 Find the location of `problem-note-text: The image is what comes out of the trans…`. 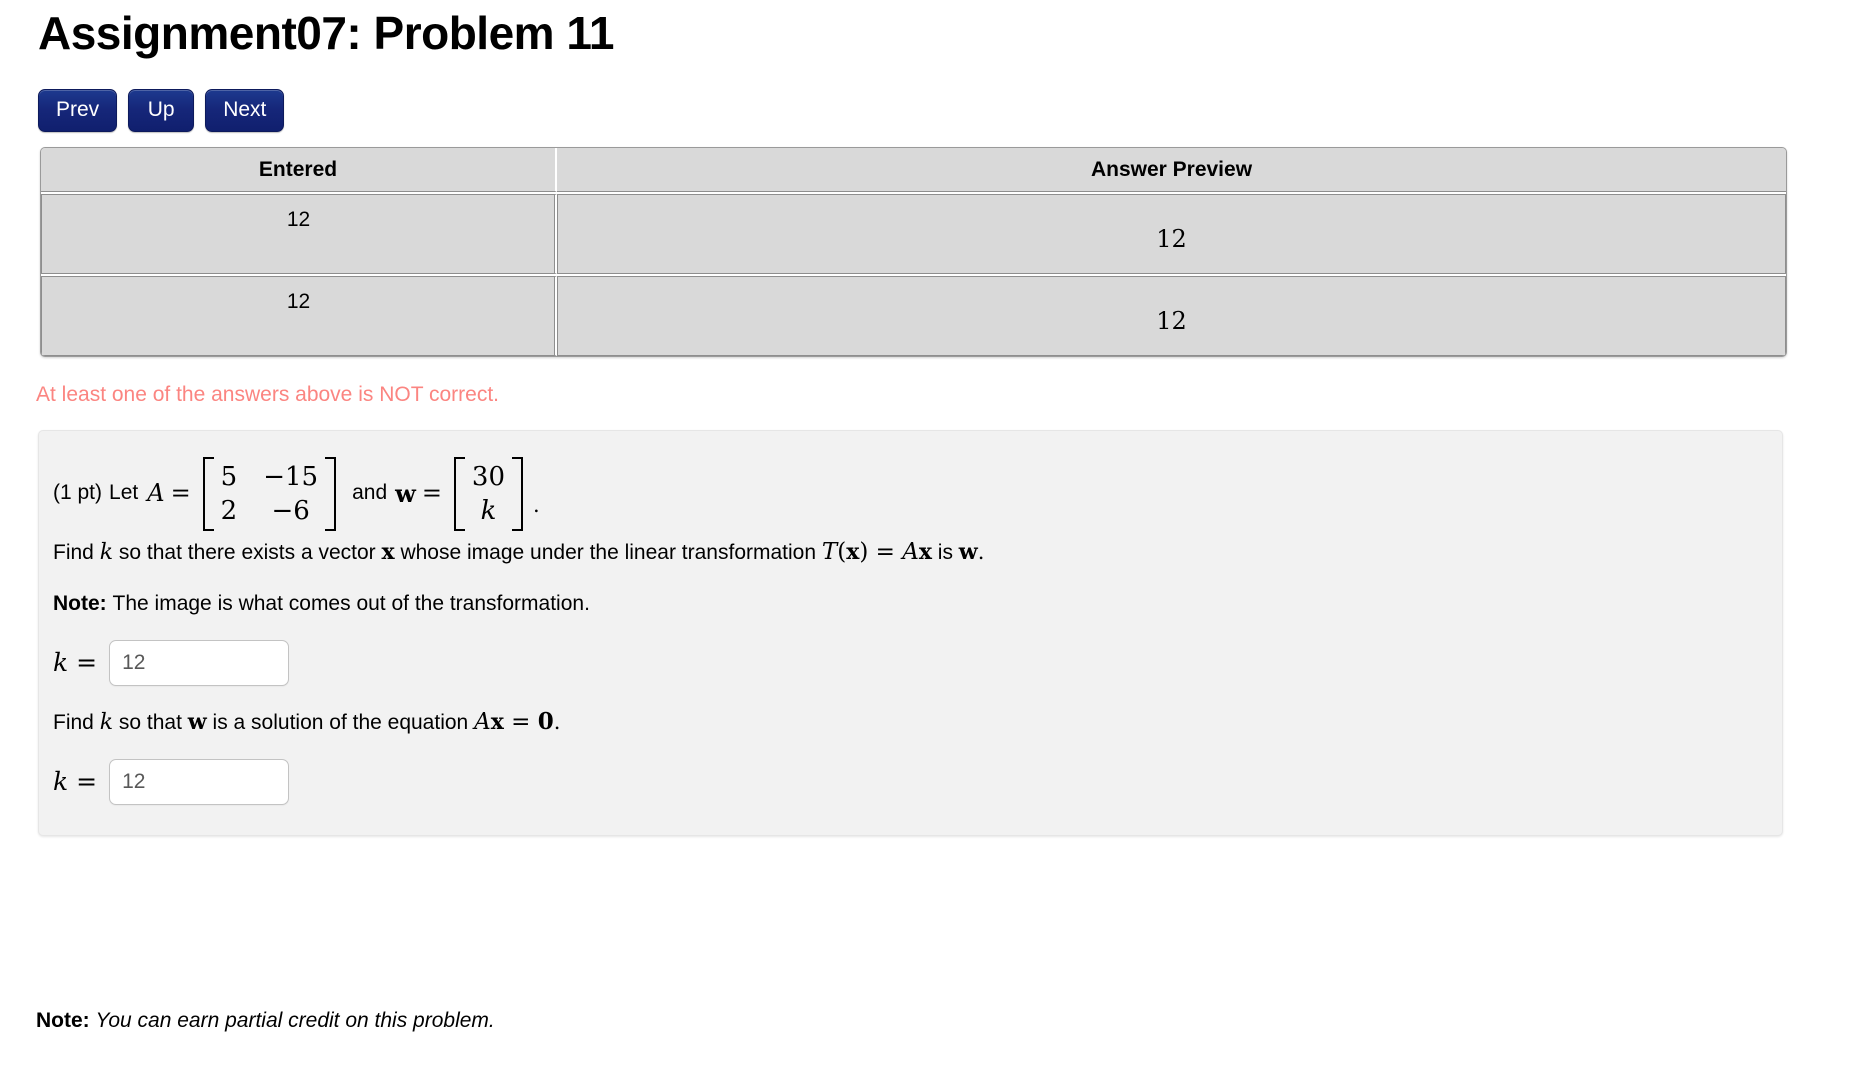

problem-note-text: The image is what comes out of the trans… is located at coordinates (351, 603).